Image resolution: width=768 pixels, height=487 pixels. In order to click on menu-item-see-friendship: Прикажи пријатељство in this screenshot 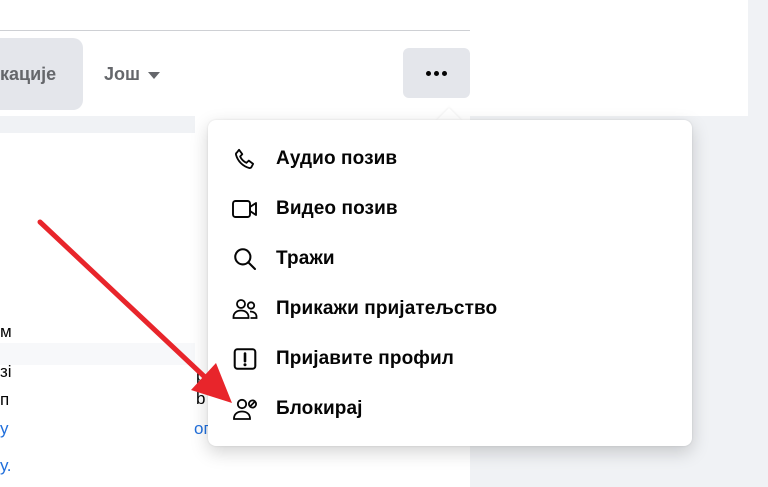, I will do `click(450, 309)`.